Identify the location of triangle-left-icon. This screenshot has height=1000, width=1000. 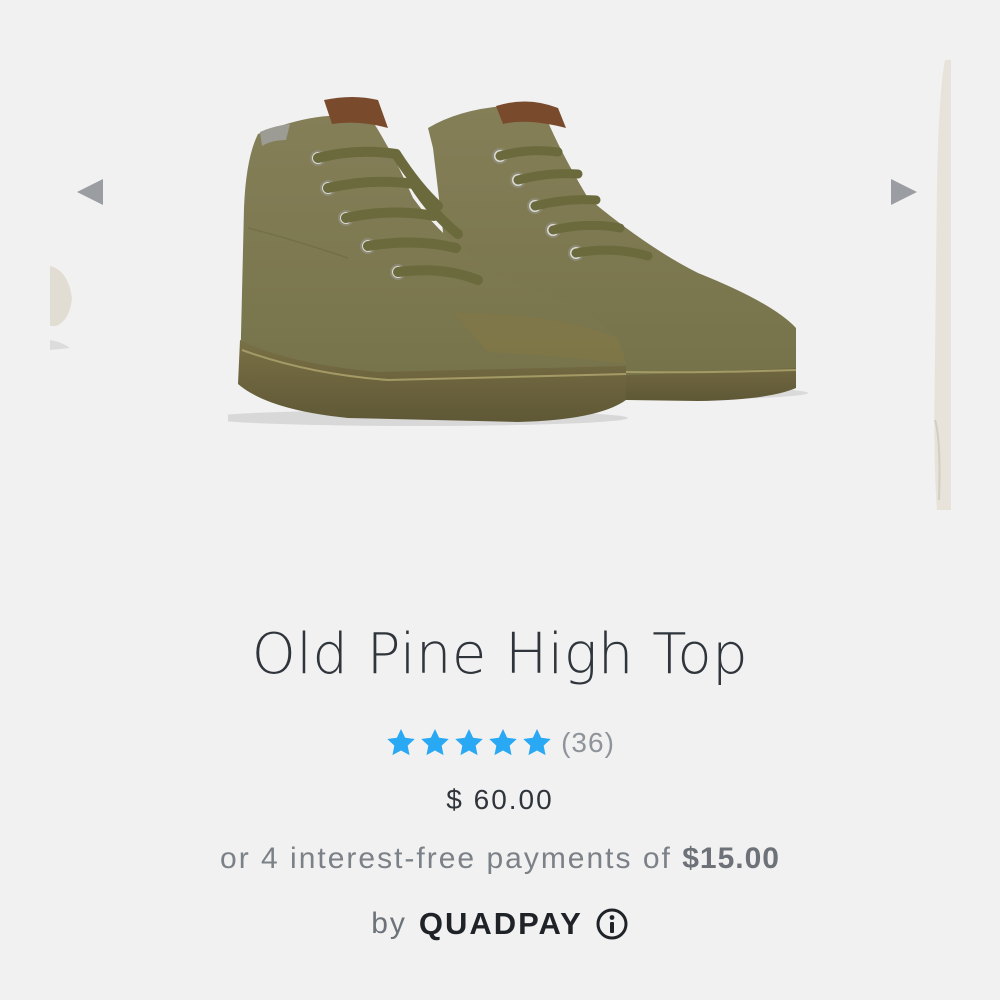
(90, 192).